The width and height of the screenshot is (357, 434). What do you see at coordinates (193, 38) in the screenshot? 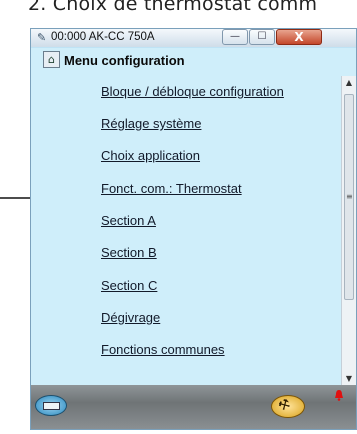
I see `title-bar: ✎ 00:000 AK-CC 750A — ☐ X` at bounding box center [193, 38].